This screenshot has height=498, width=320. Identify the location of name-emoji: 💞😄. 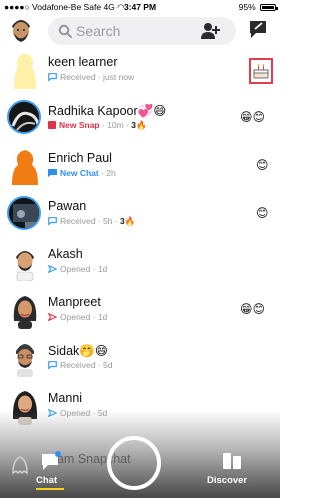
(152, 111).